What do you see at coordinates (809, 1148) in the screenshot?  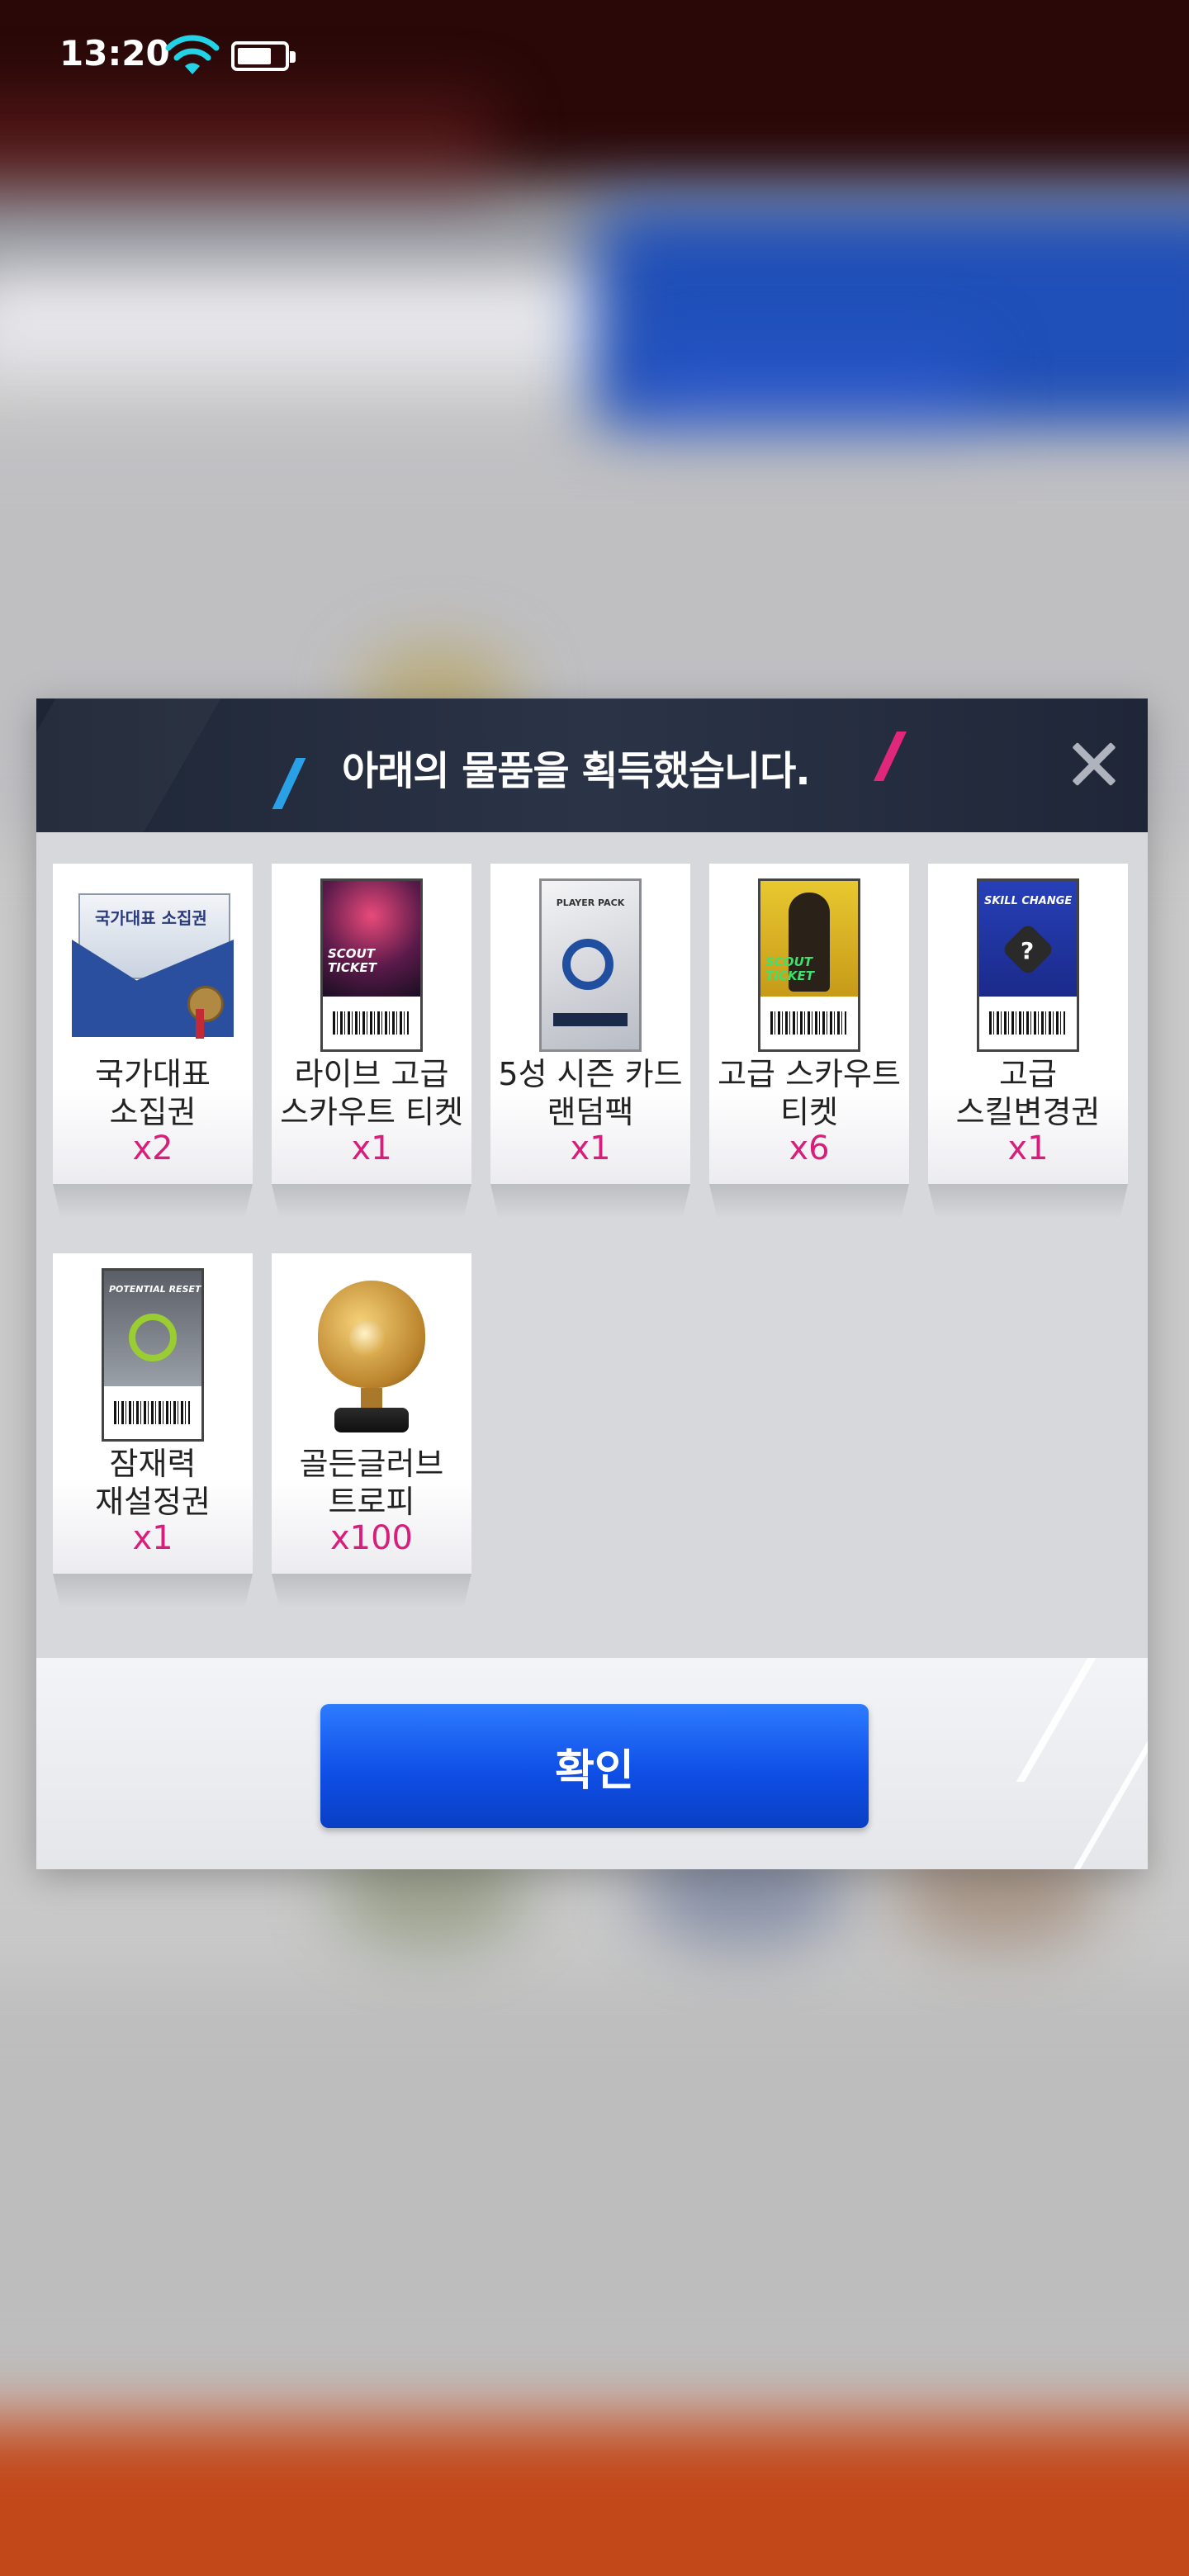 I see `reward-quantity: x6` at bounding box center [809, 1148].